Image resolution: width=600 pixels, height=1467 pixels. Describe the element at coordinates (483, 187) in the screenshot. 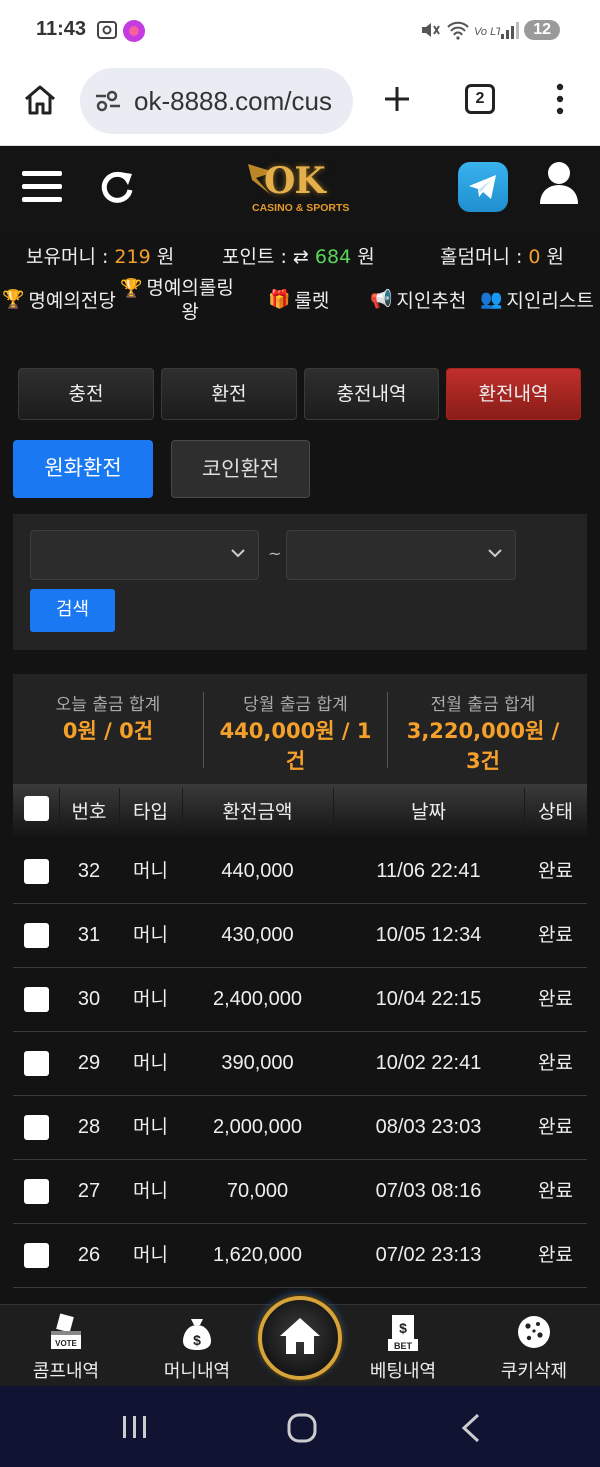

I see `telegram-button` at that location.